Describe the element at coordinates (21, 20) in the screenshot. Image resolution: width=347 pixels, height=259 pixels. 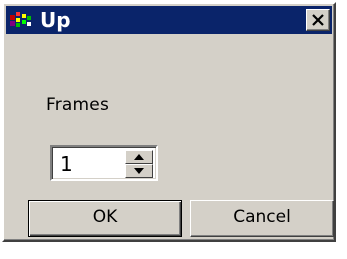
I see `app-icon` at that location.